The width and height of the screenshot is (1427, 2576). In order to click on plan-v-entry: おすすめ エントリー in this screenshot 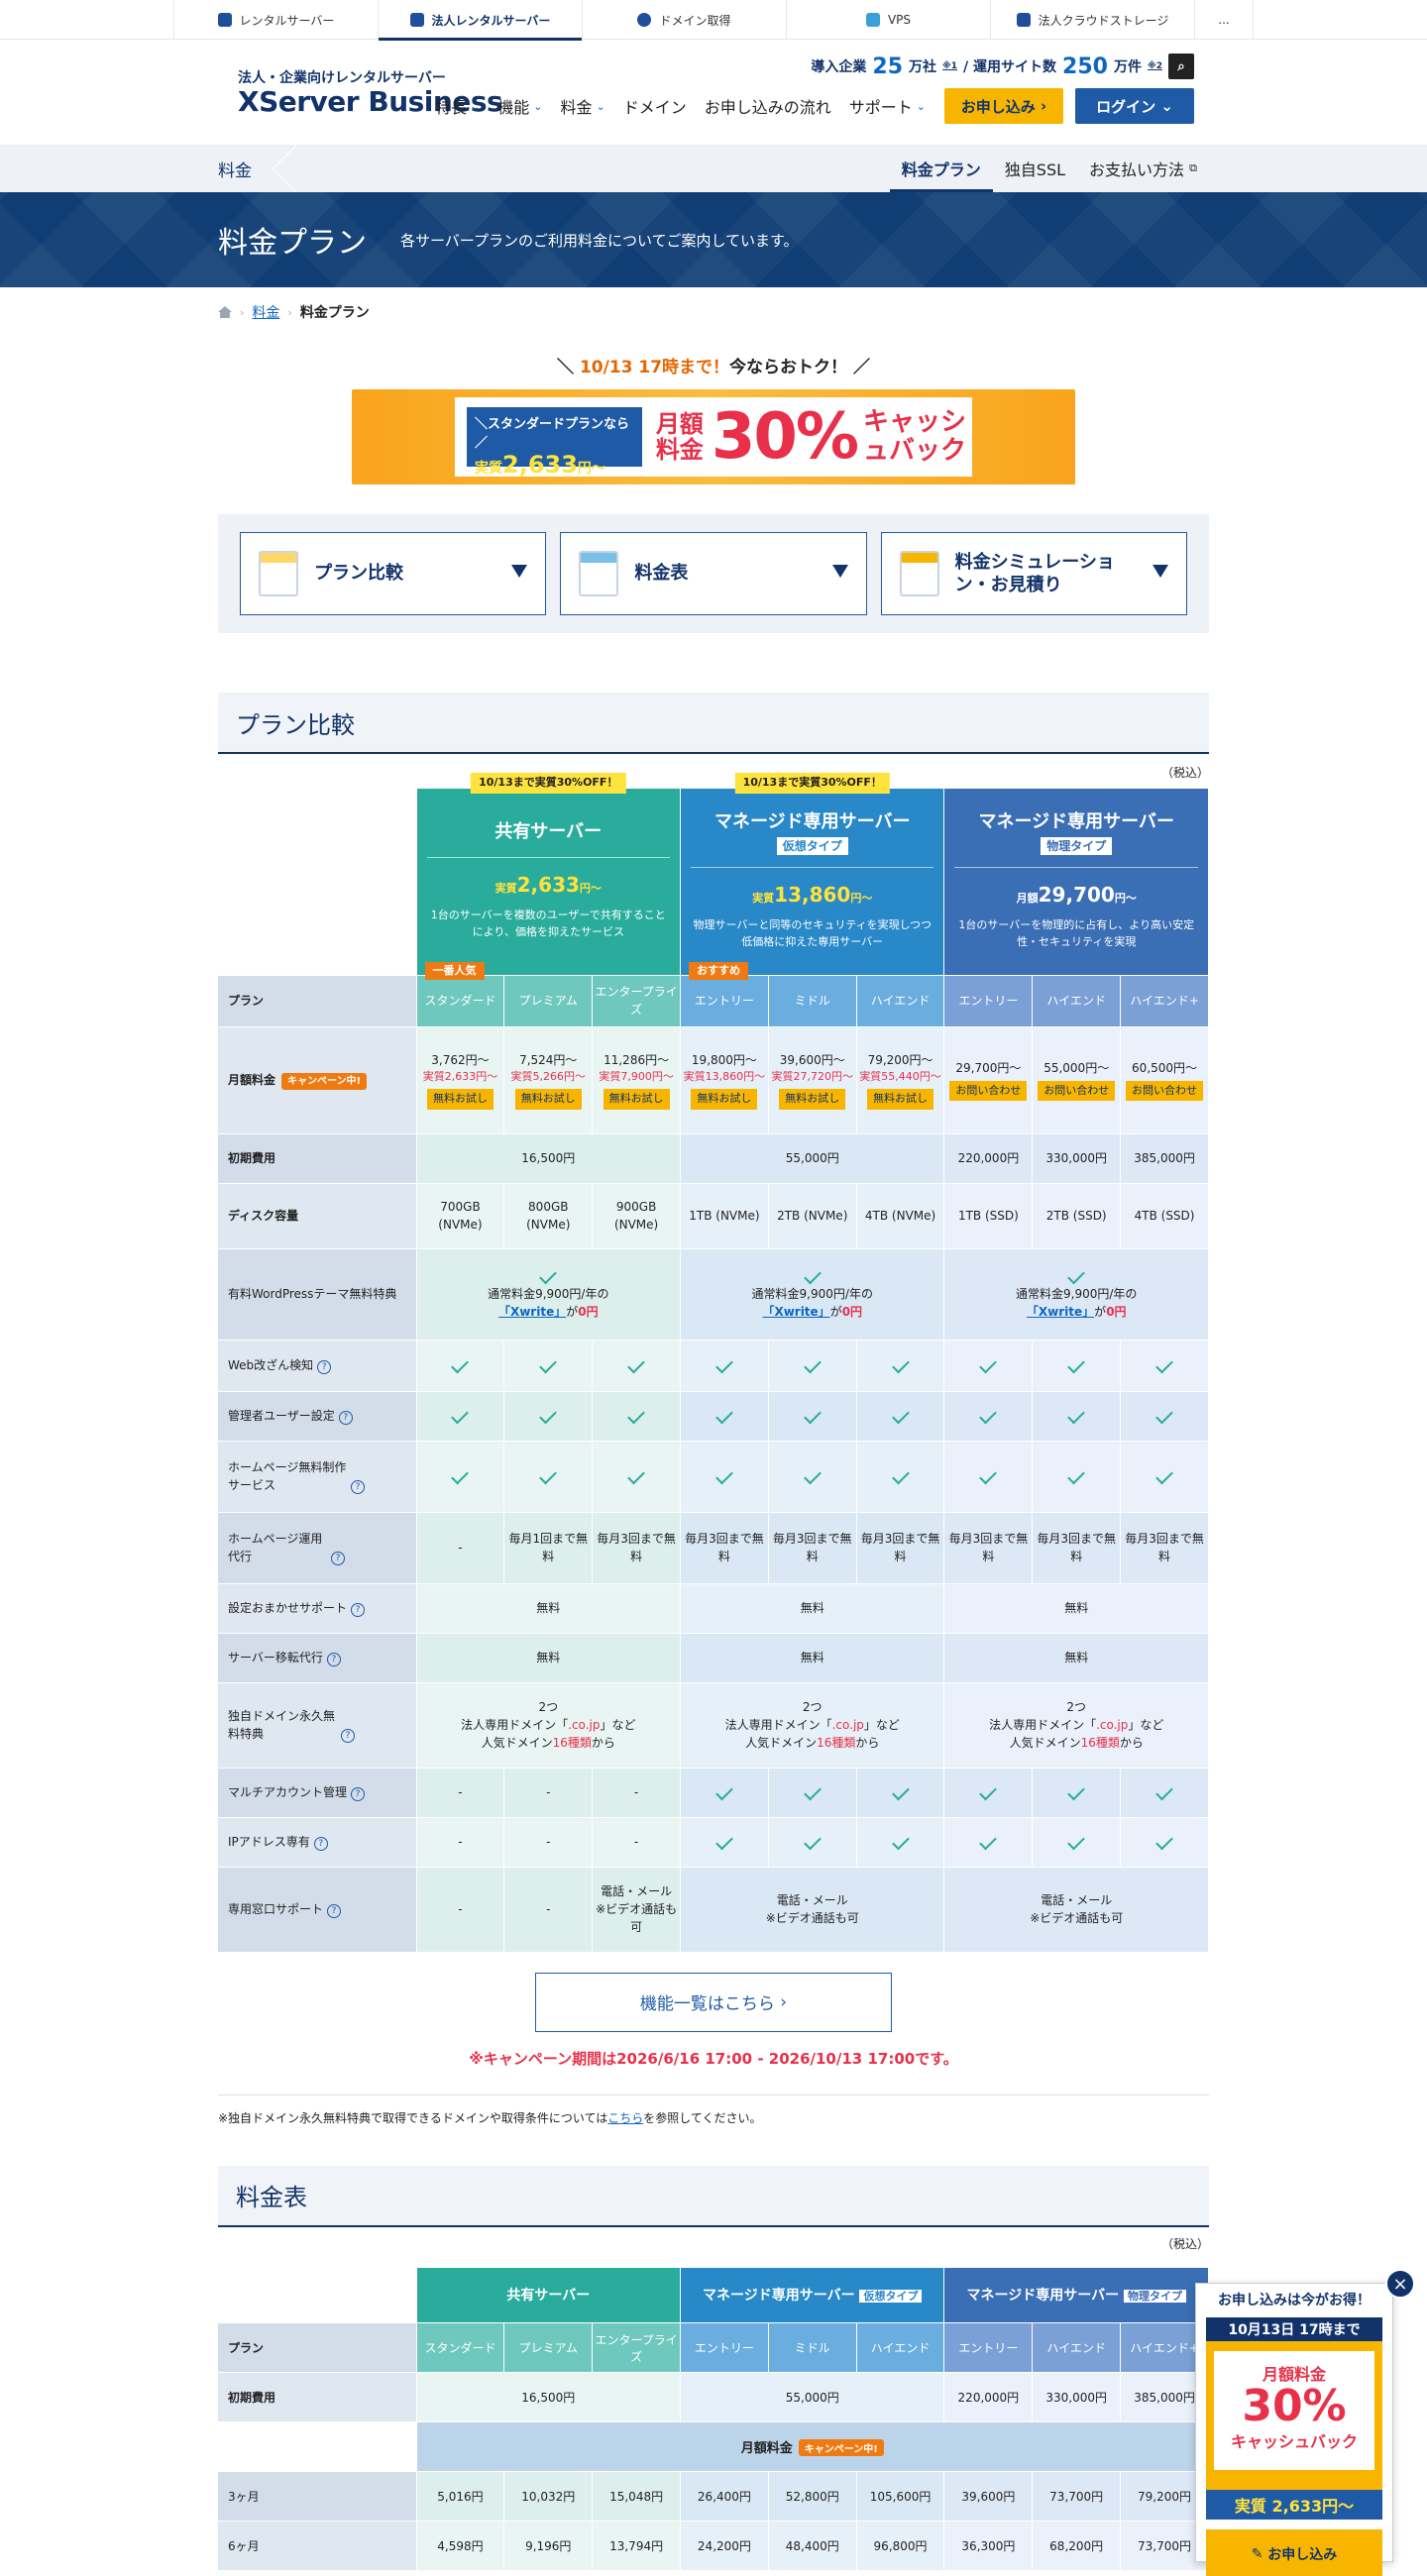, I will do `click(724, 994)`.